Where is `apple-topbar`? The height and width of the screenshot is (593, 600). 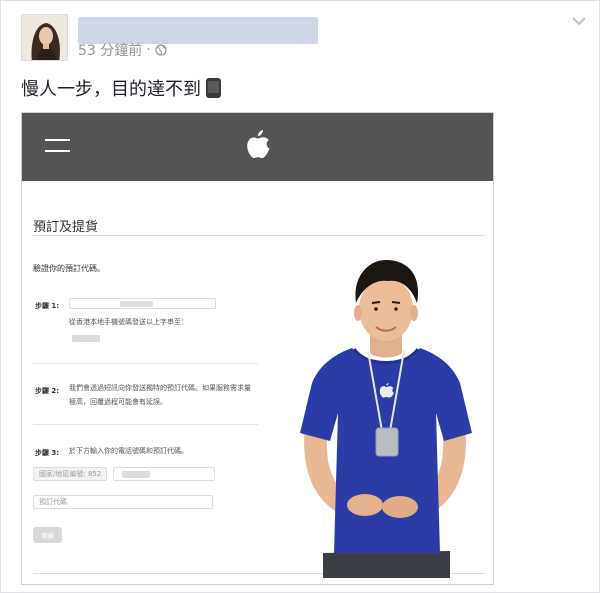
apple-topbar is located at coordinates (257, 147).